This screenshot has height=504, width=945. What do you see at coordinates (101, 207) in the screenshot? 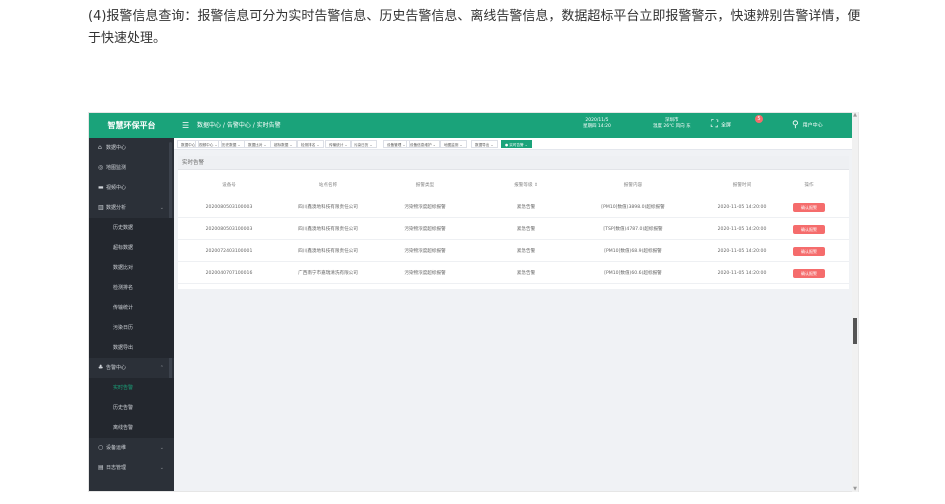
I see `sidebar-item-icon: ▥` at bounding box center [101, 207].